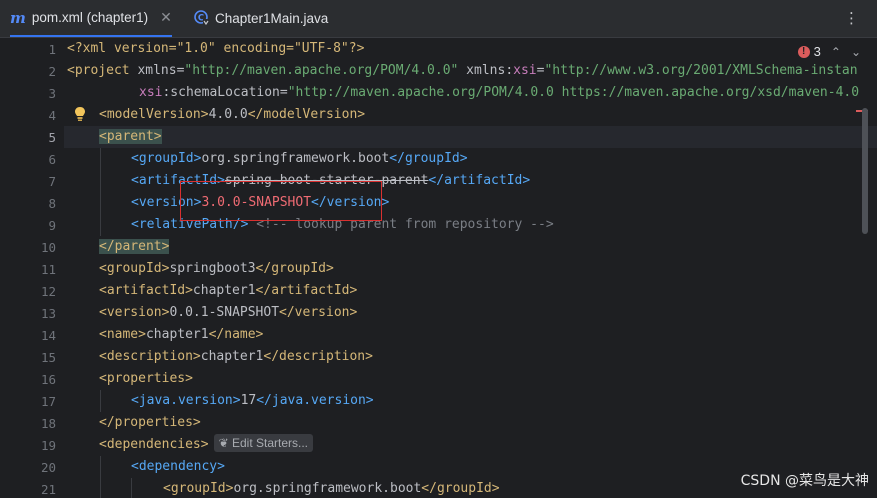 Image resolution: width=877 pixels, height=498 pixels. I want to click on code-line-15: <description>chapter1</description>, so click(236, 357).